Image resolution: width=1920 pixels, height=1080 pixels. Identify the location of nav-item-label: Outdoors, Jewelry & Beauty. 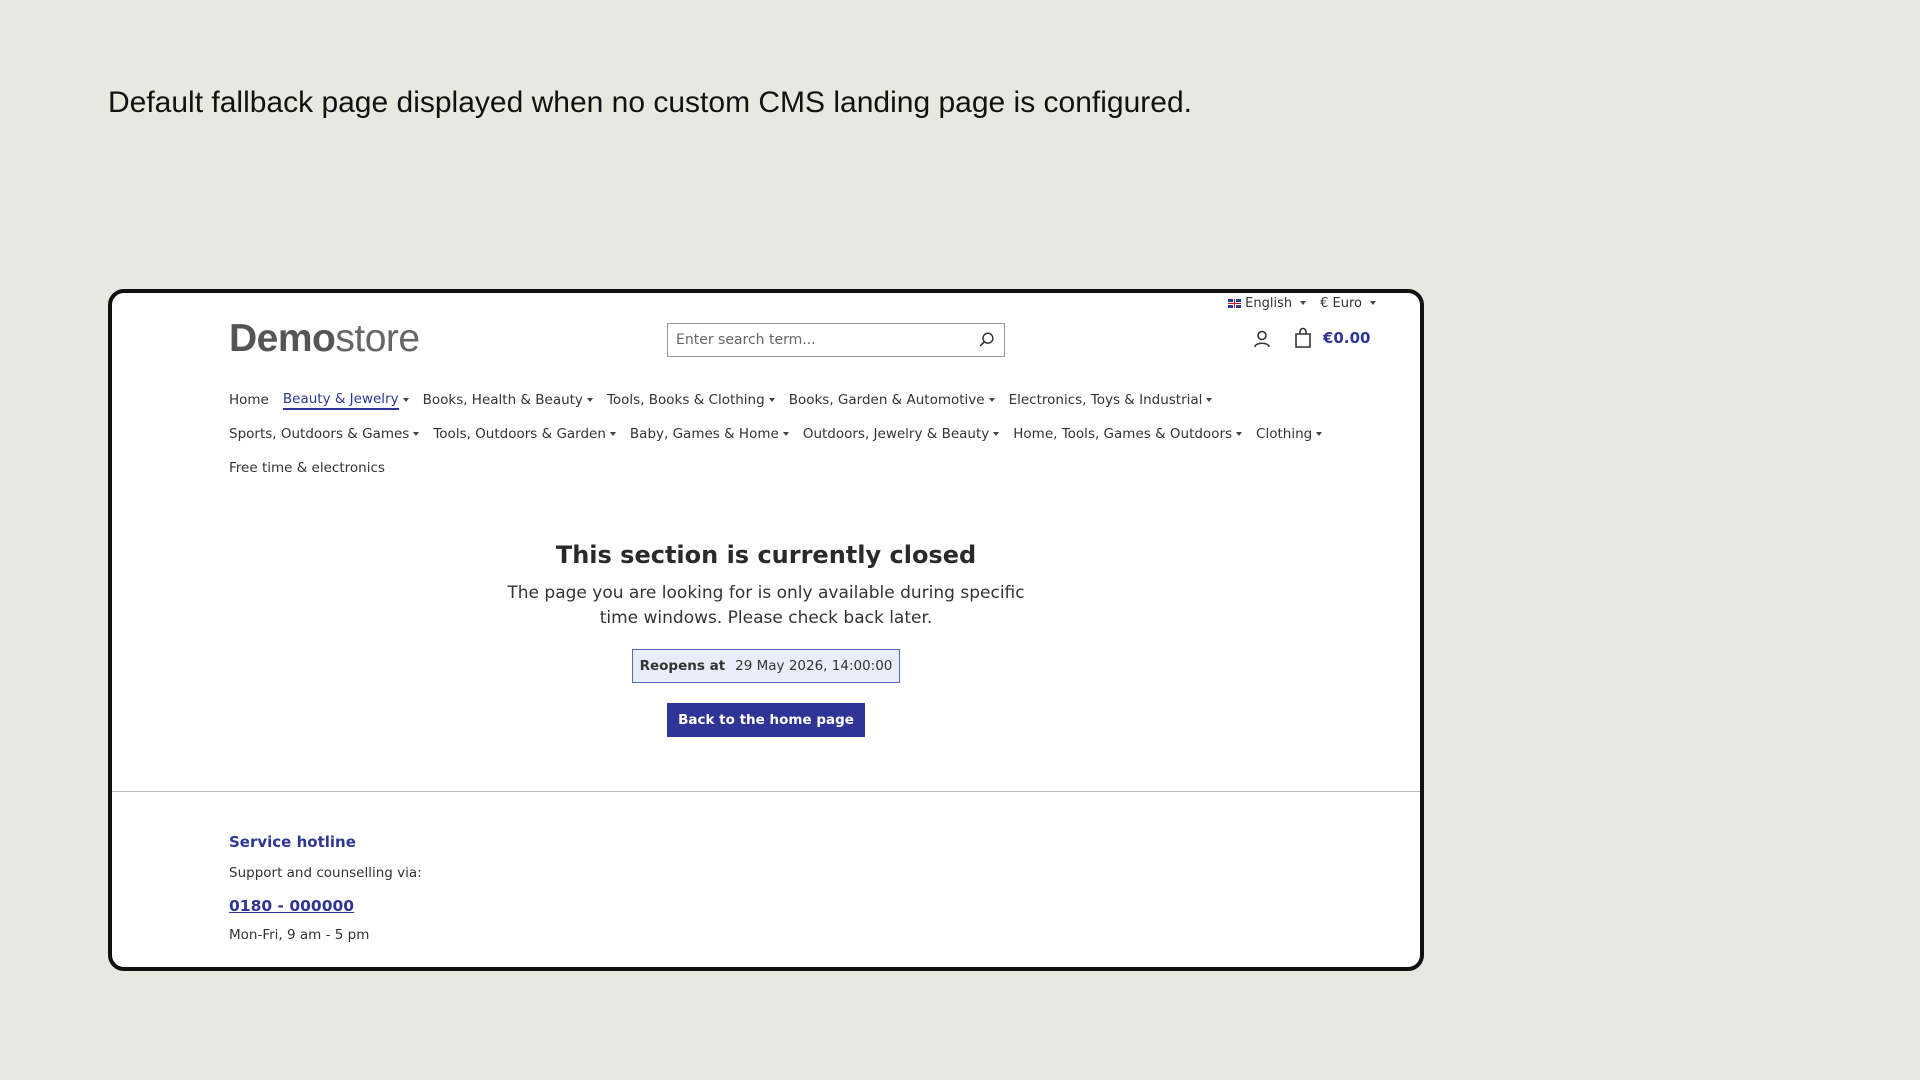
(896, 434).